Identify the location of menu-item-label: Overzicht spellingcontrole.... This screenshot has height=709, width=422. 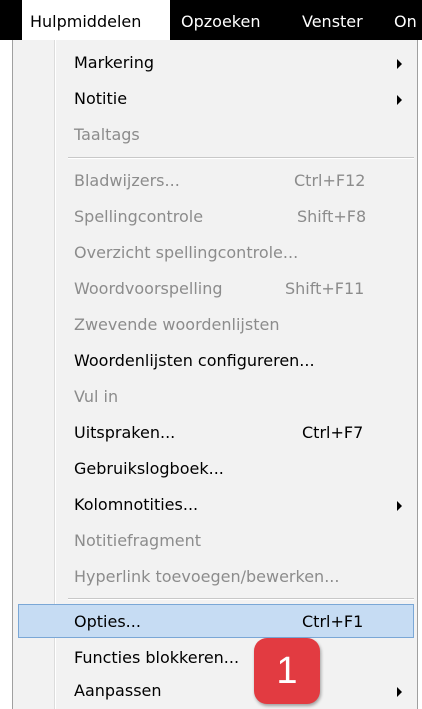
(186, 252).